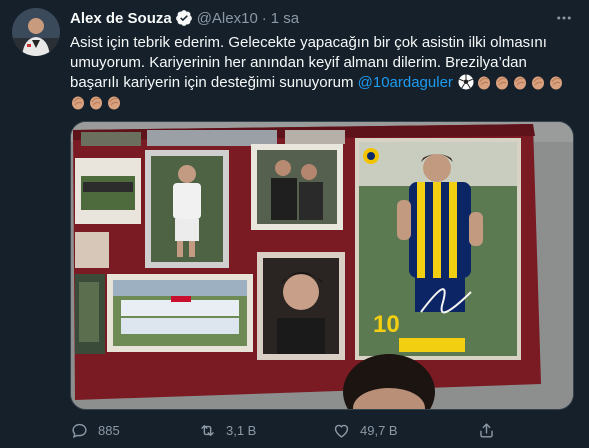 The height and width of the screenshot is (448, 589). Describe the element at coordinates (227, 18) in the screenshot. I see `author-handle: @Alex10` at that location.